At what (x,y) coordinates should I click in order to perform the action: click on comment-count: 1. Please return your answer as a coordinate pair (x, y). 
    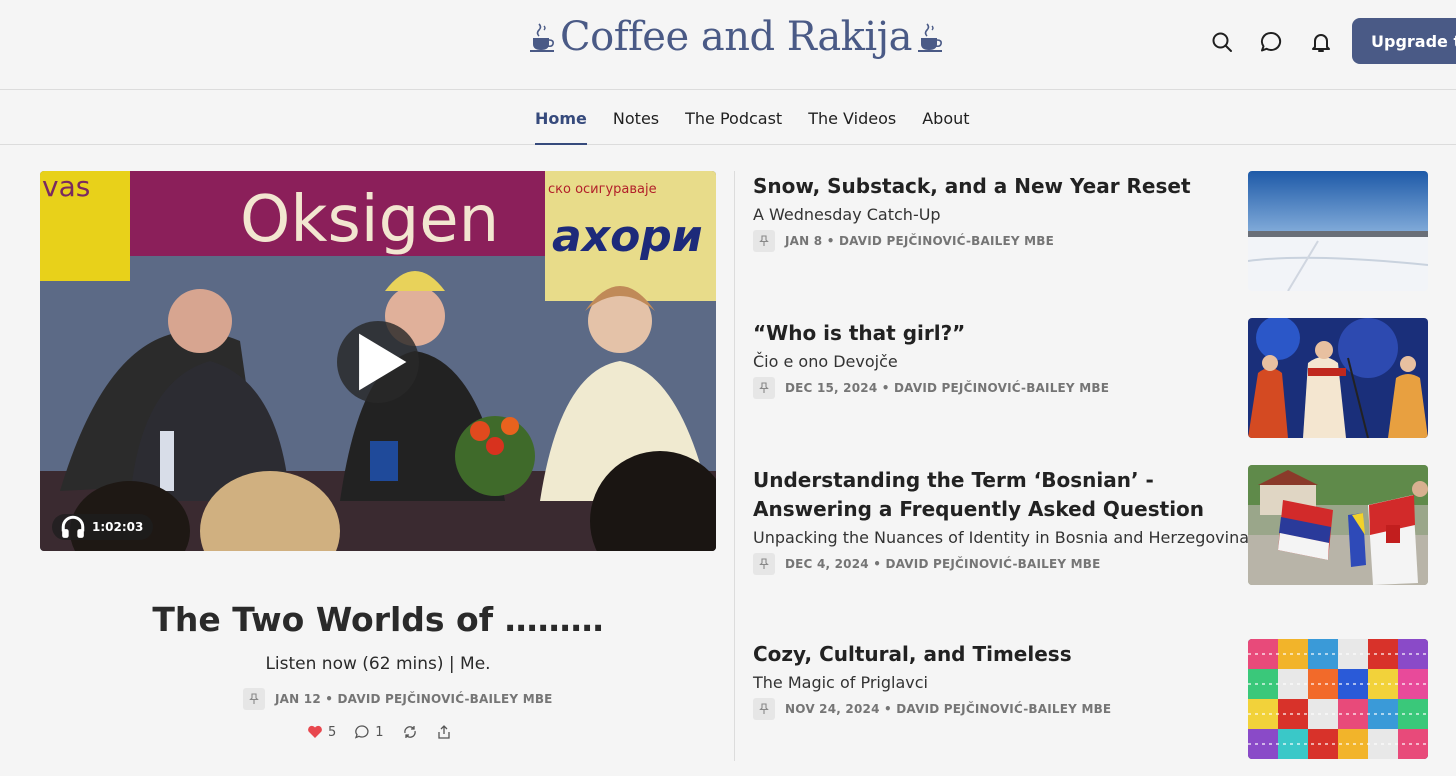
    Looking at the image, I should click on (379, 732).